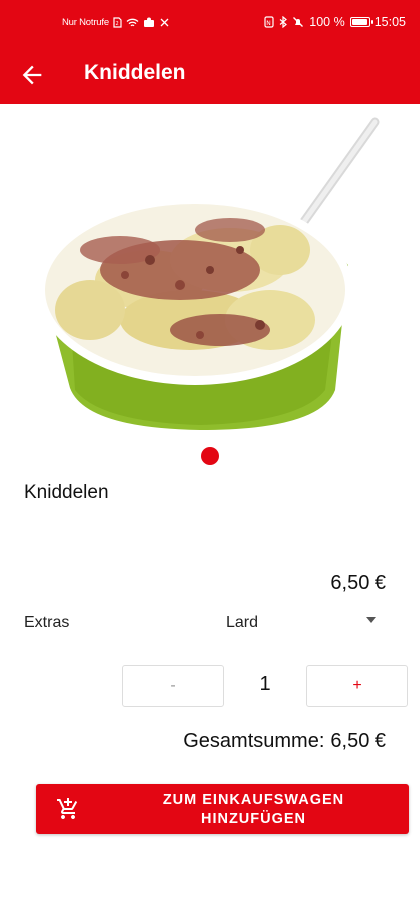  I want to click on add-to-cart-label: ZUM EINKAUFSWAGEN HINZUFÜGEN, so click(253, 810).